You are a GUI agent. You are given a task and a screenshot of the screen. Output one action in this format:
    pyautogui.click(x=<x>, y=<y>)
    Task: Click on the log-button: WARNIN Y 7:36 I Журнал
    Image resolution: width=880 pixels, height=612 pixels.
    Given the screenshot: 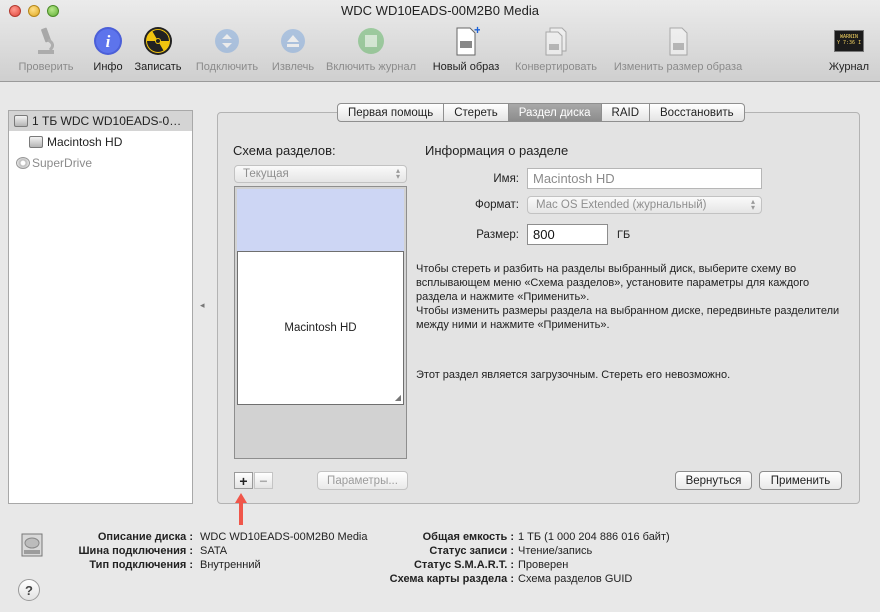 What is the action you would take?
    pyautogui.click(x=849, y=51)
    